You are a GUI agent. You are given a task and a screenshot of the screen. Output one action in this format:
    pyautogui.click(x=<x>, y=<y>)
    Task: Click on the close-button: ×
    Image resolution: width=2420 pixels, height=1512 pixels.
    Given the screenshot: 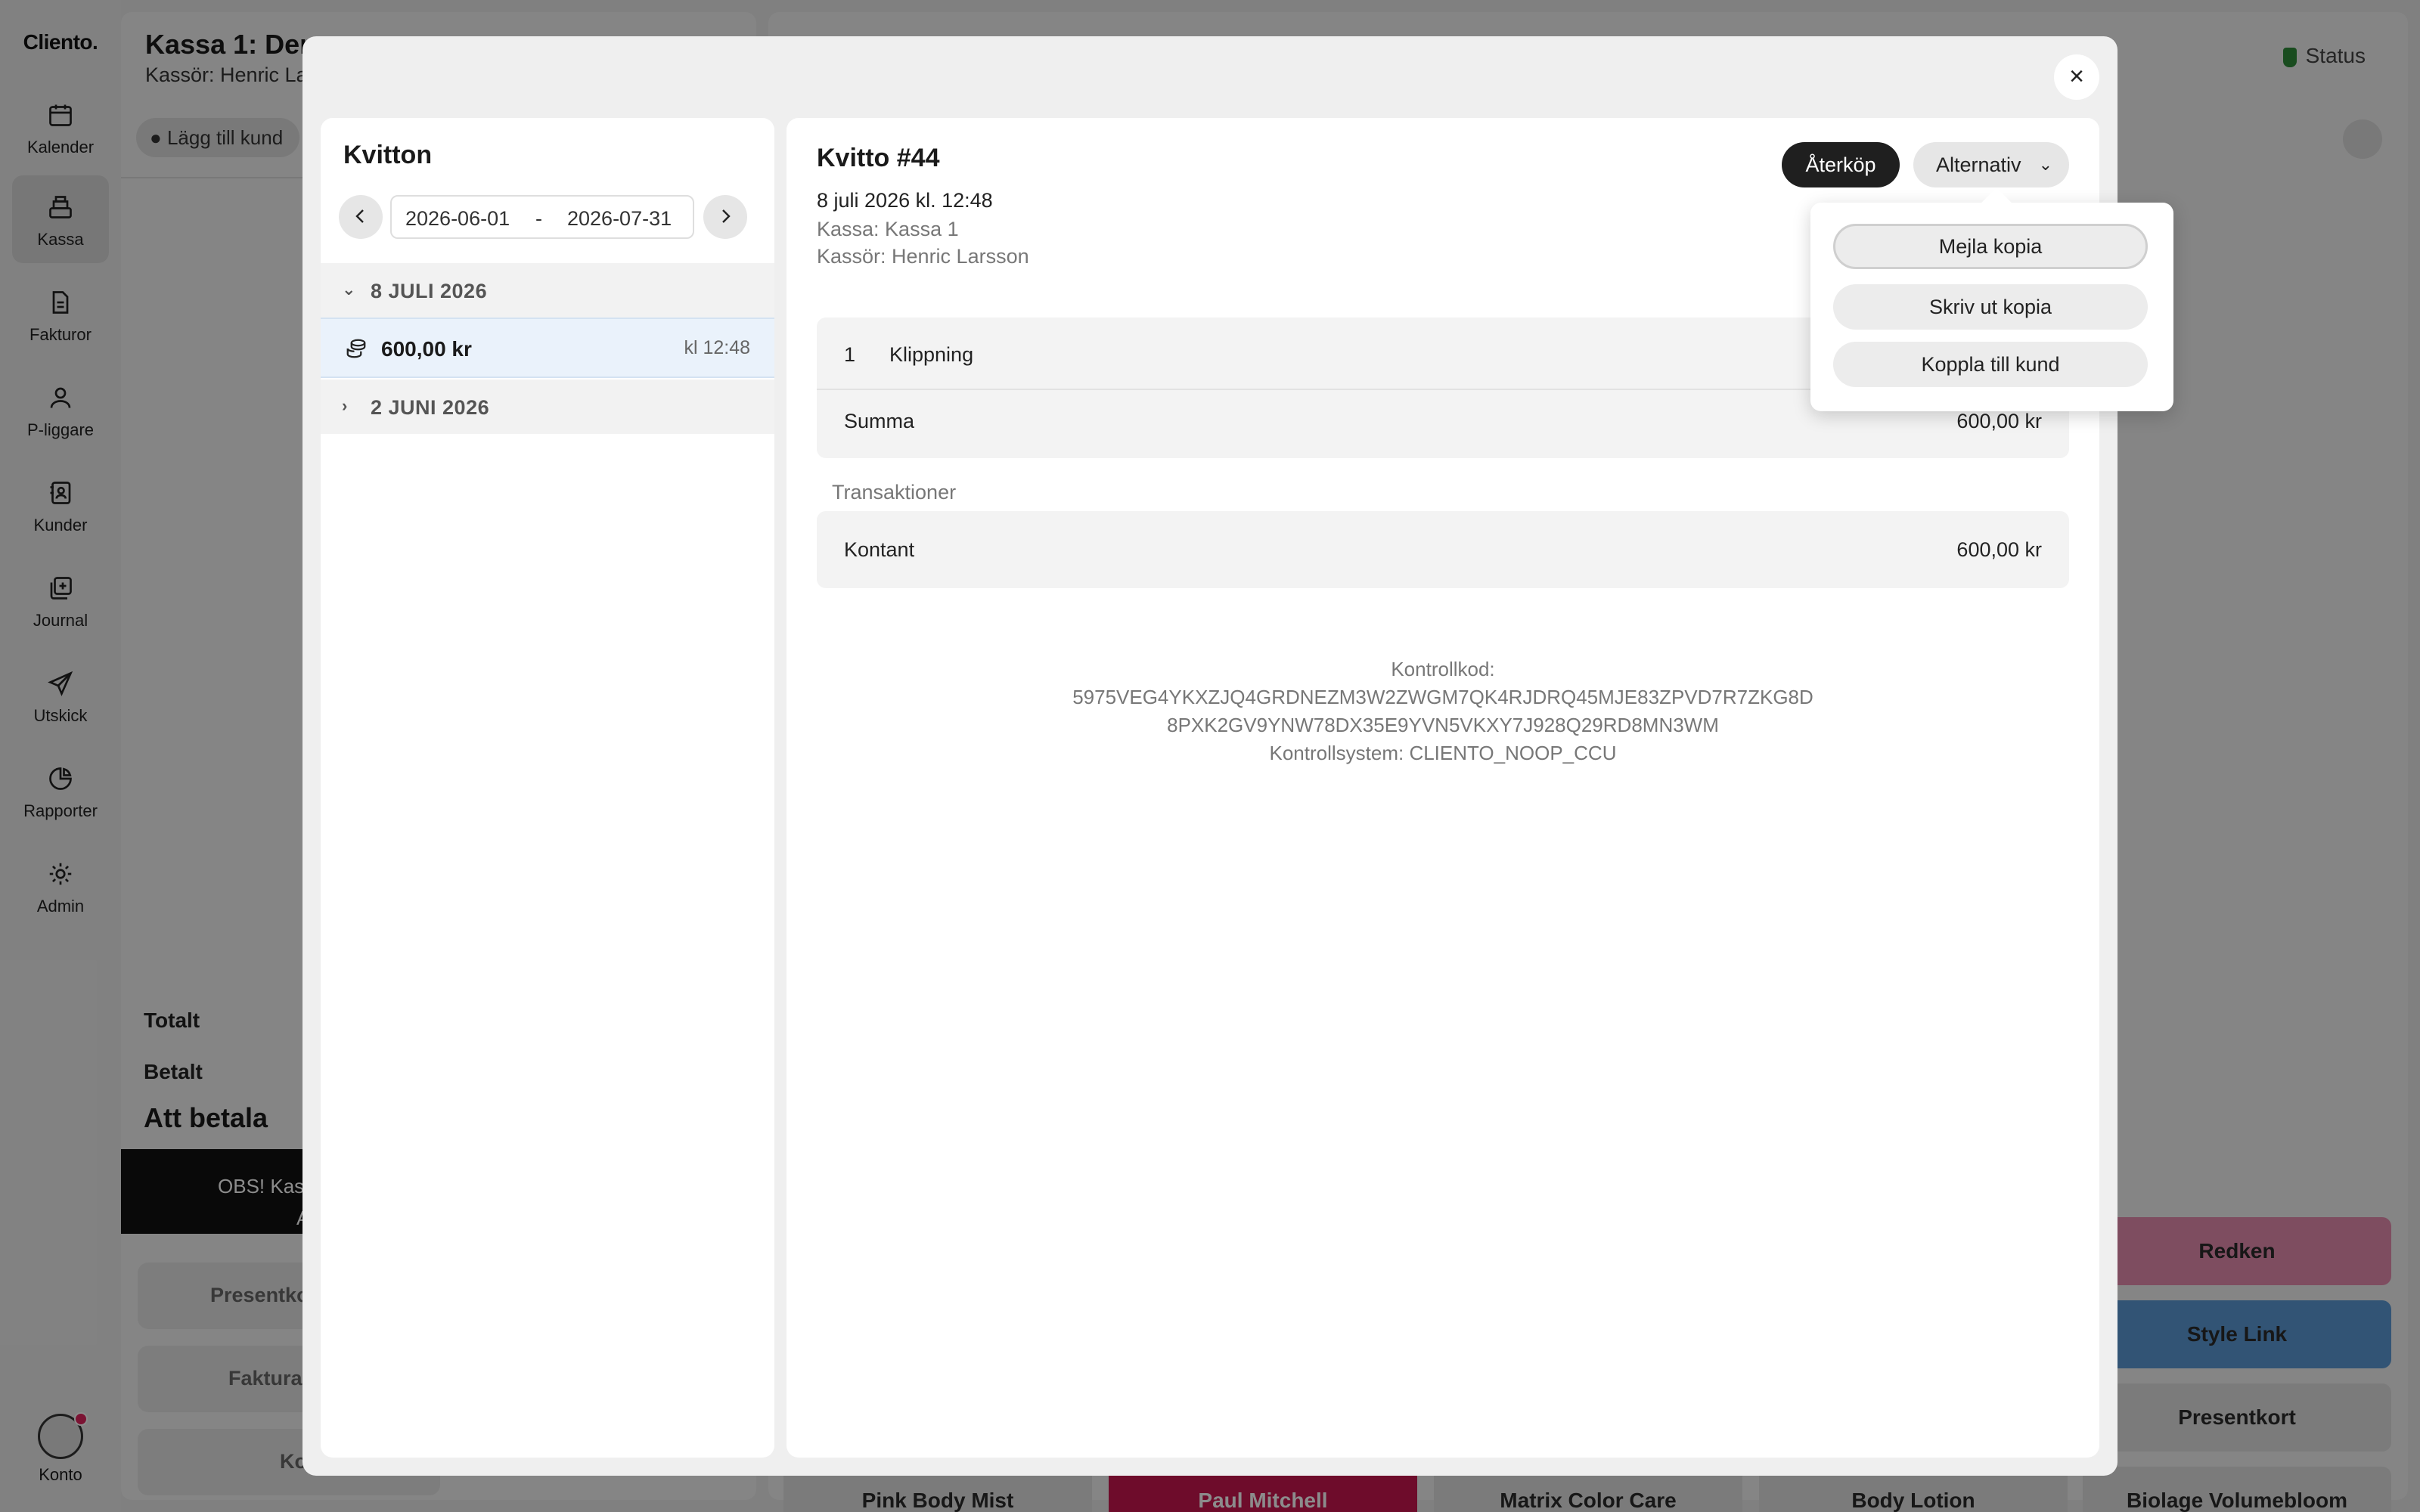 What is the action you would take?
    pyautogui.click(x=2076, y=77)
    